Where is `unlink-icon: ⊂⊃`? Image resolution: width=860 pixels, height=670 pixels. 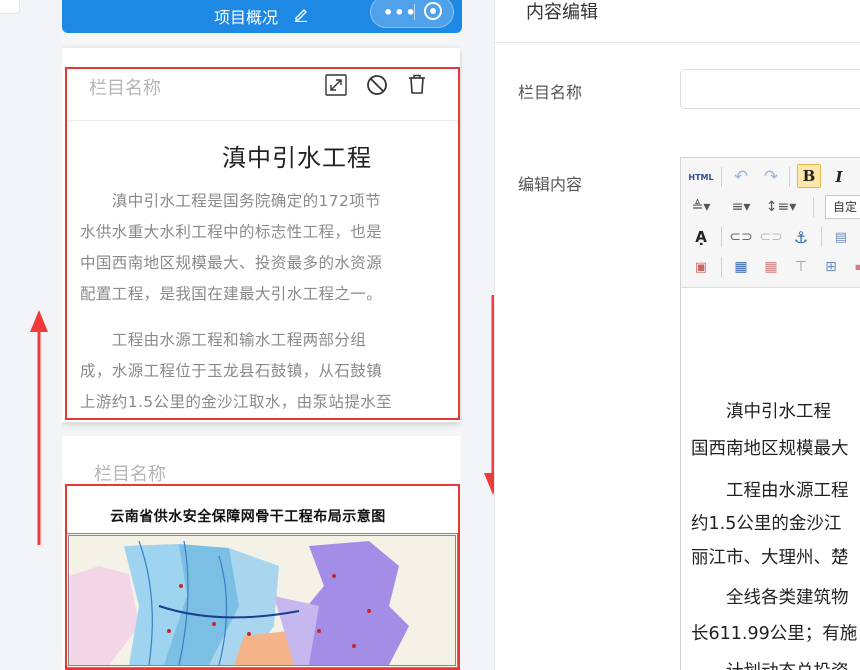 unlink-icon: ⊂⊃ is located at coordinates (771, 237).